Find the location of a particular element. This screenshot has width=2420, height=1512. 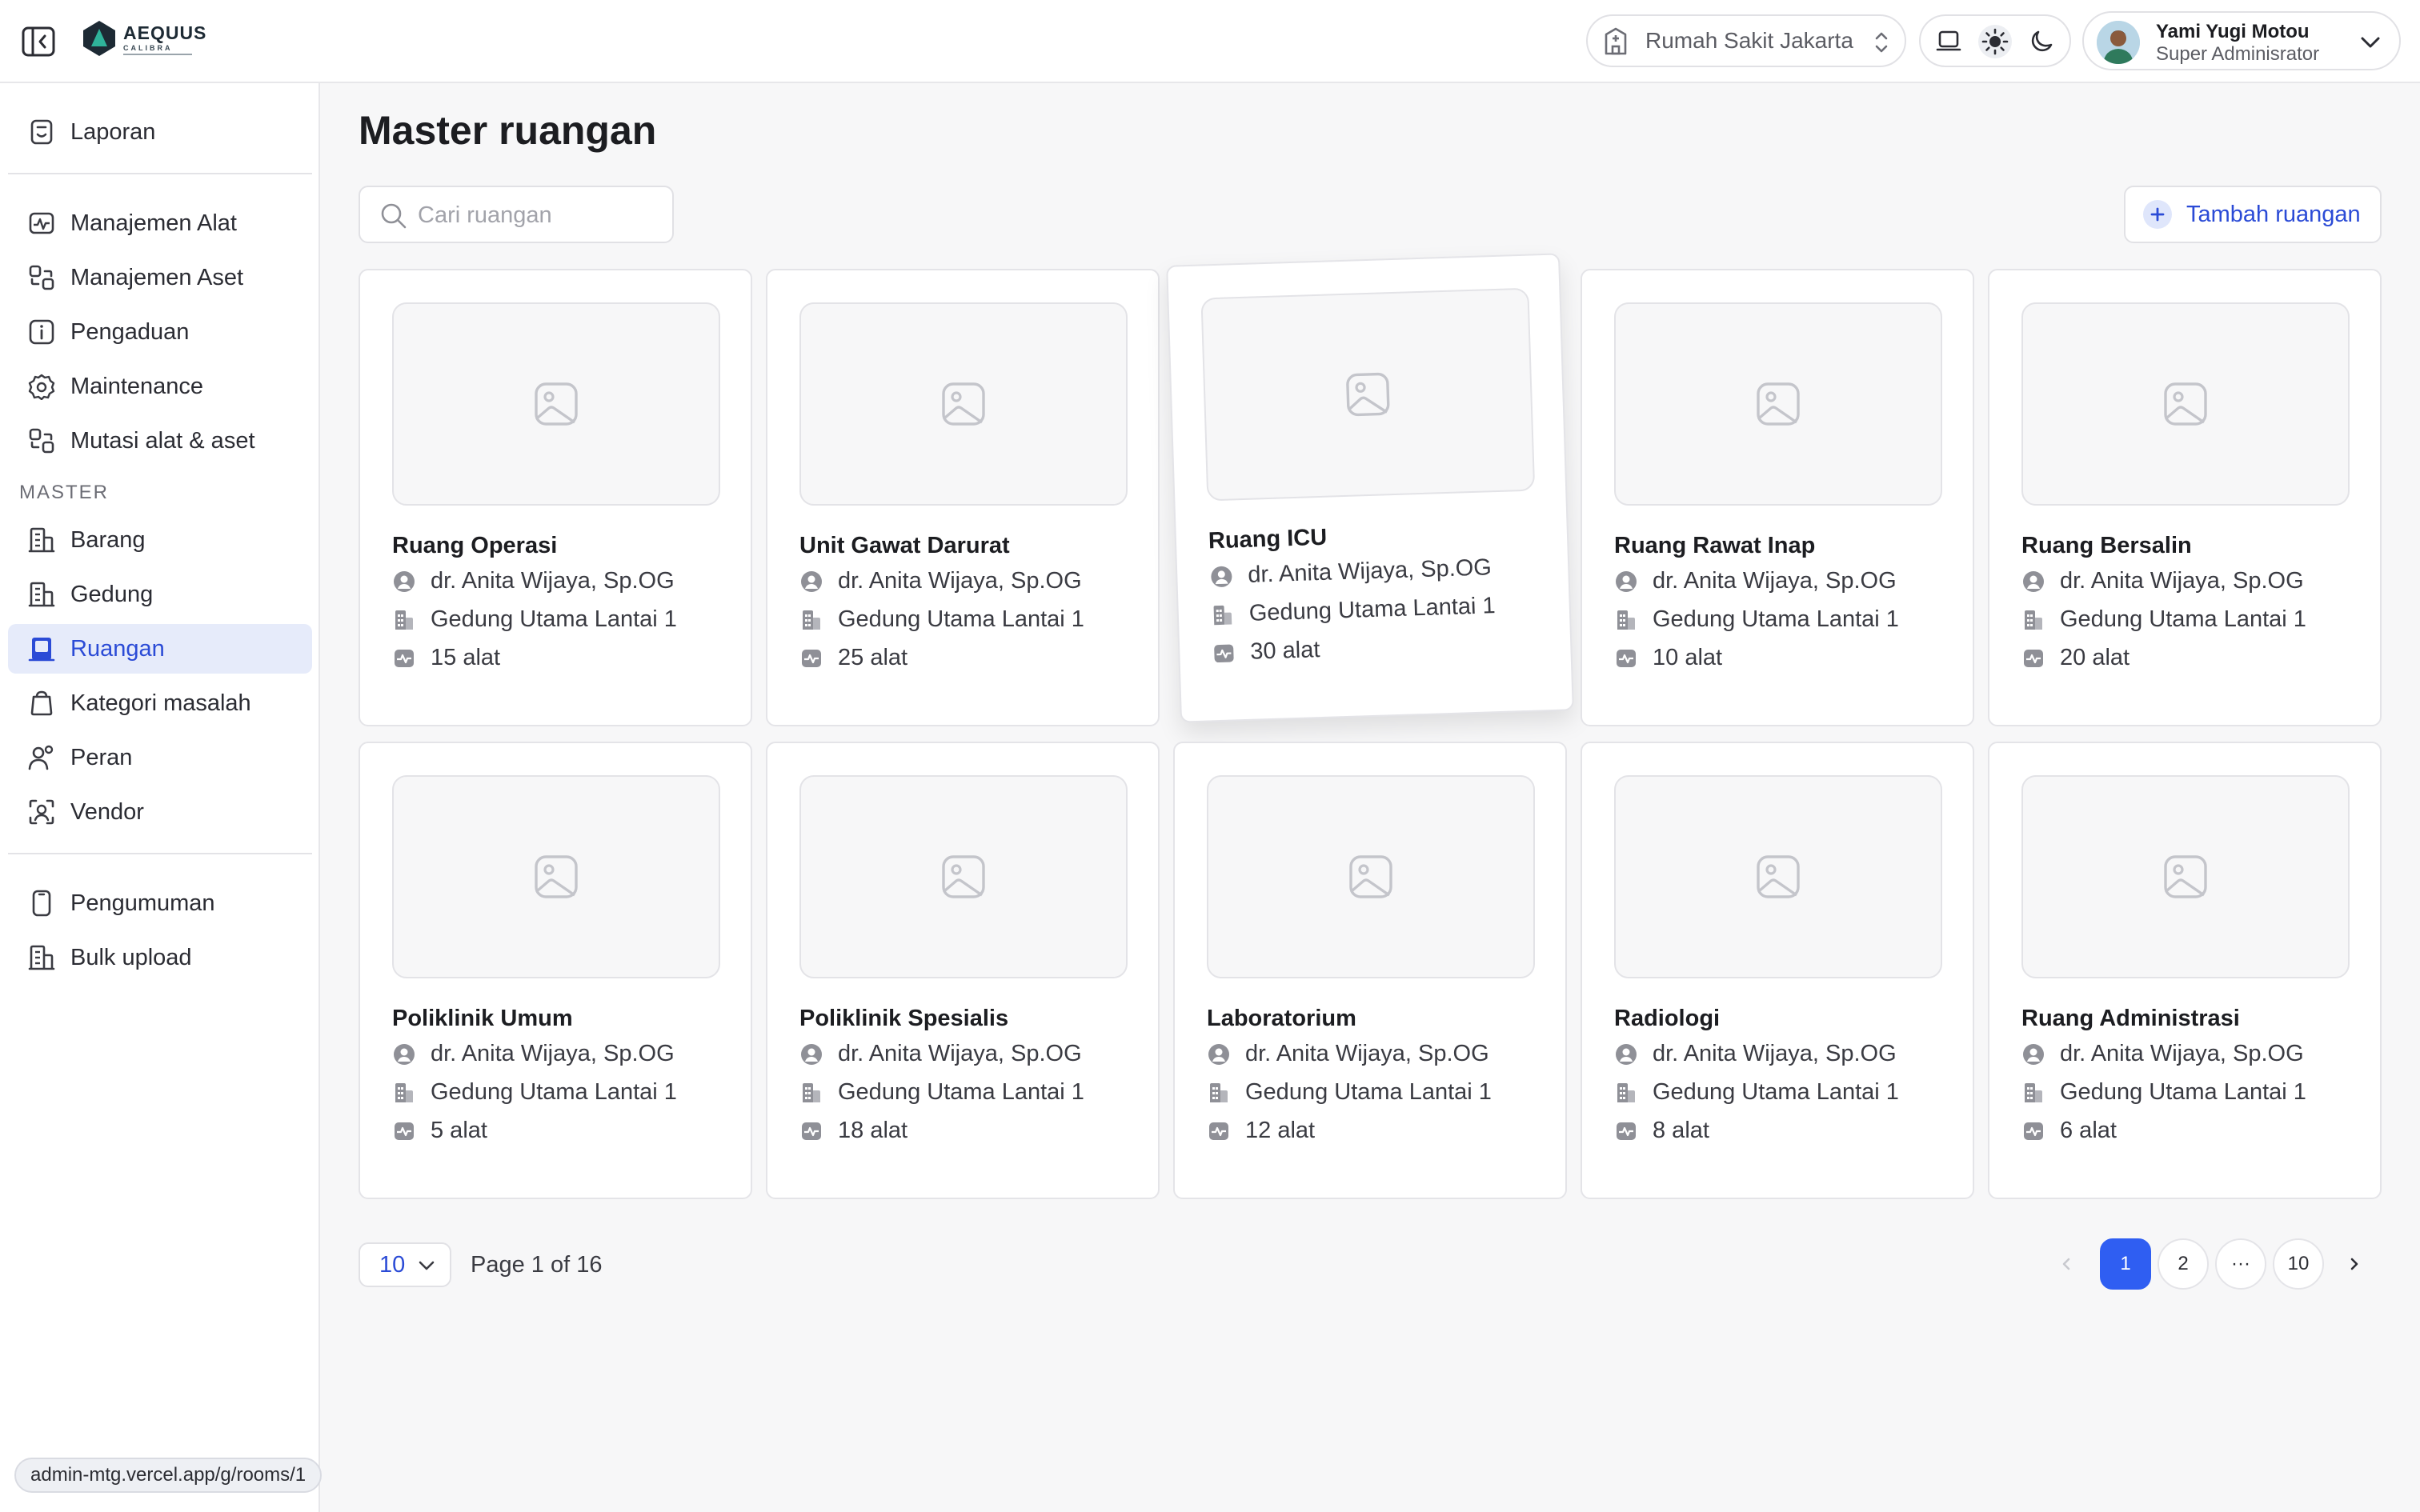

sidebar-item-manajemen-aset: Manajemen Aset is located at coordinates (160, 277).